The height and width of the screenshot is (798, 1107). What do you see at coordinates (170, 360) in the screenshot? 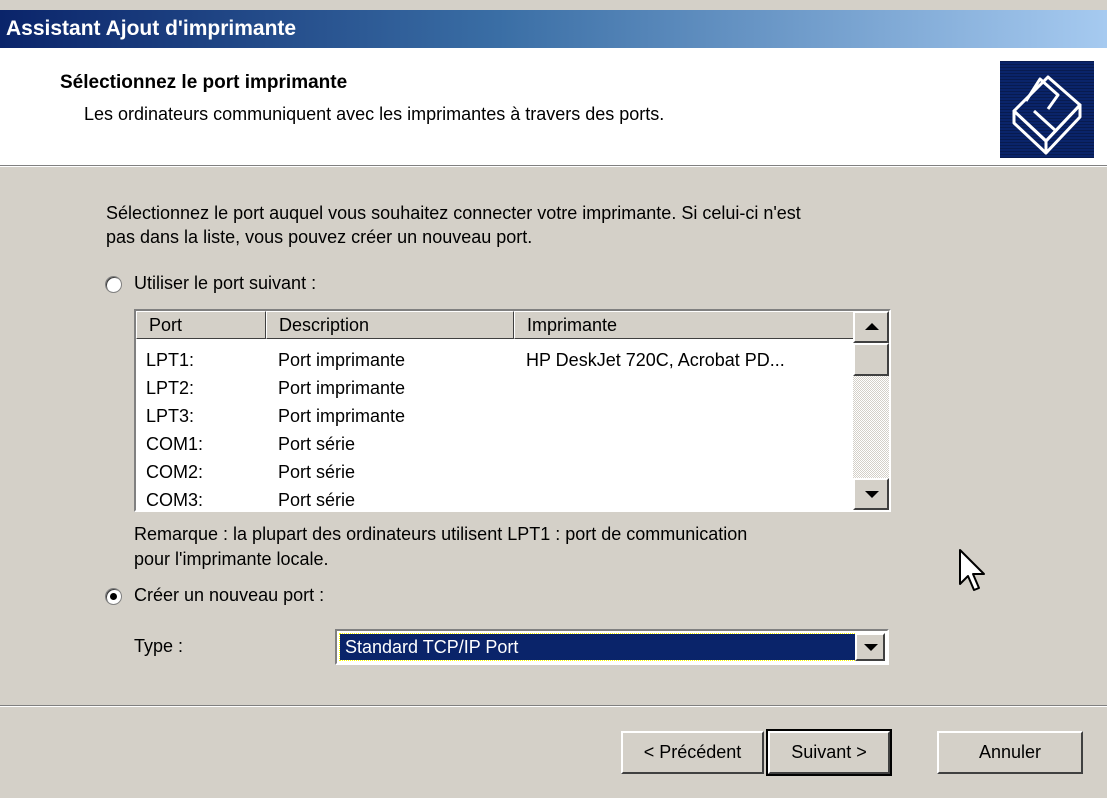
I see `port-cell: LPT1:` at bounding box center [170, 360].